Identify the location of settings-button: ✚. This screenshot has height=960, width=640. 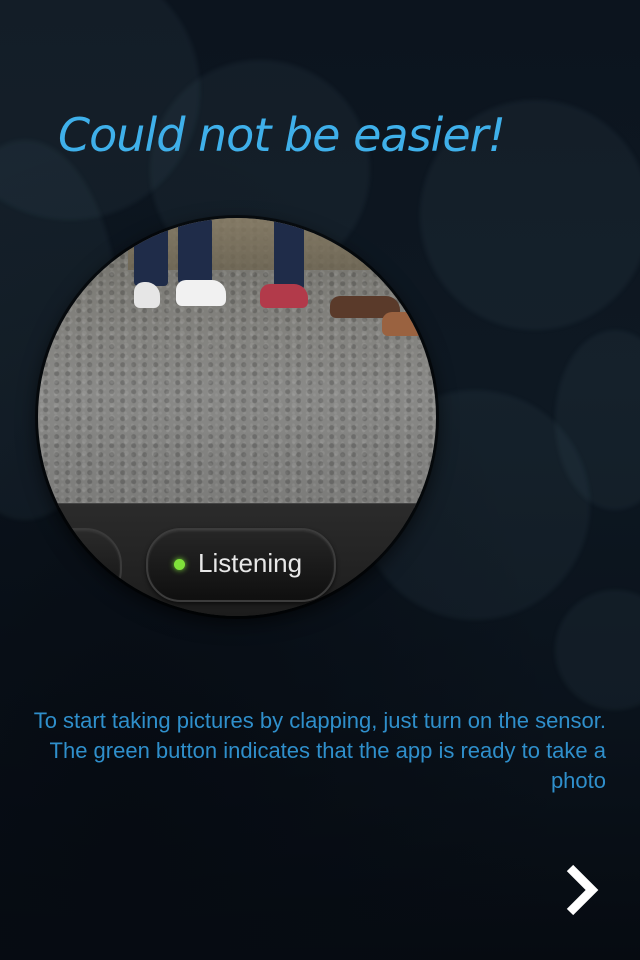
(80, 567).